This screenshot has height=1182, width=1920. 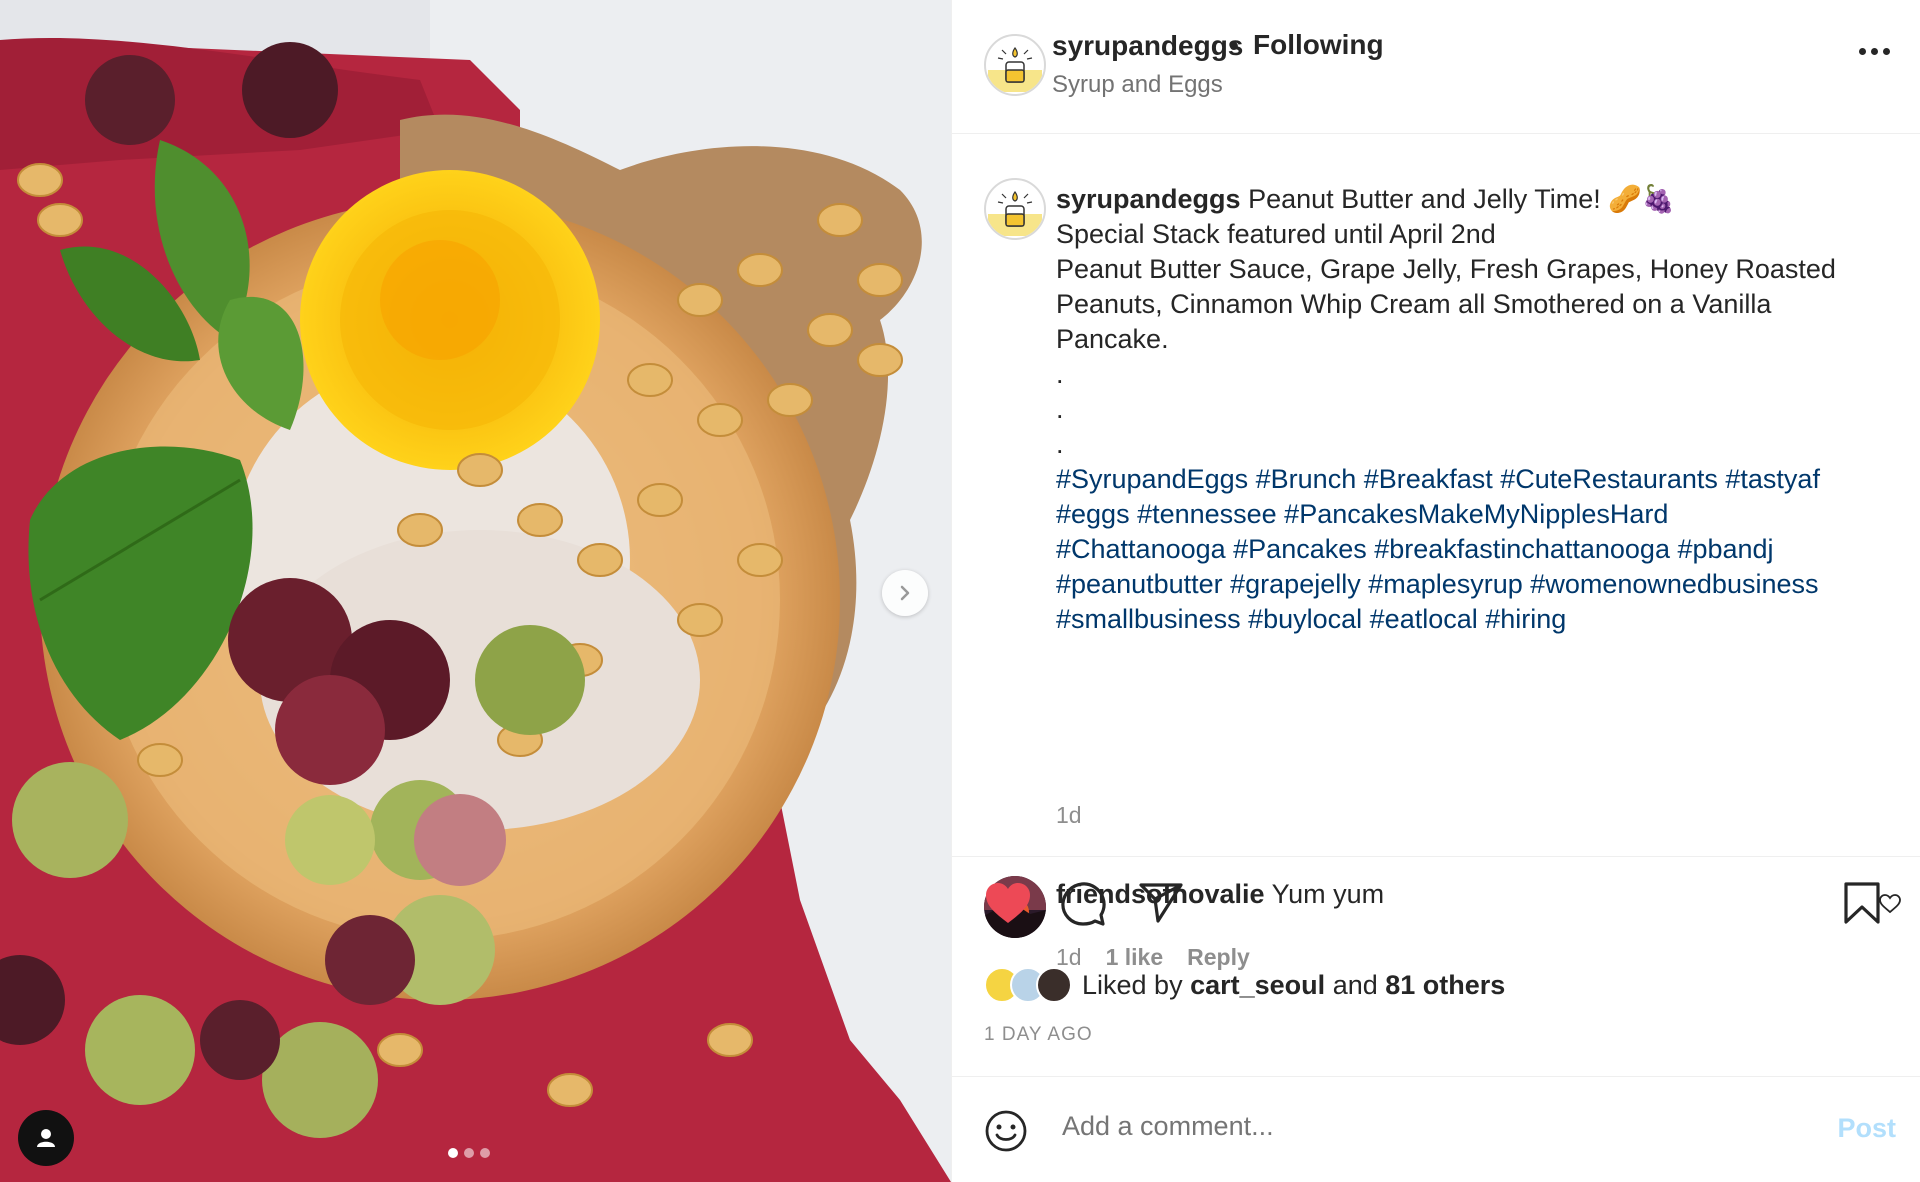 What do you see at coordinates (1148, 199) in the screenshot?
I see `caption-username: syrupandeggs` at bounding box center [1148, 199].